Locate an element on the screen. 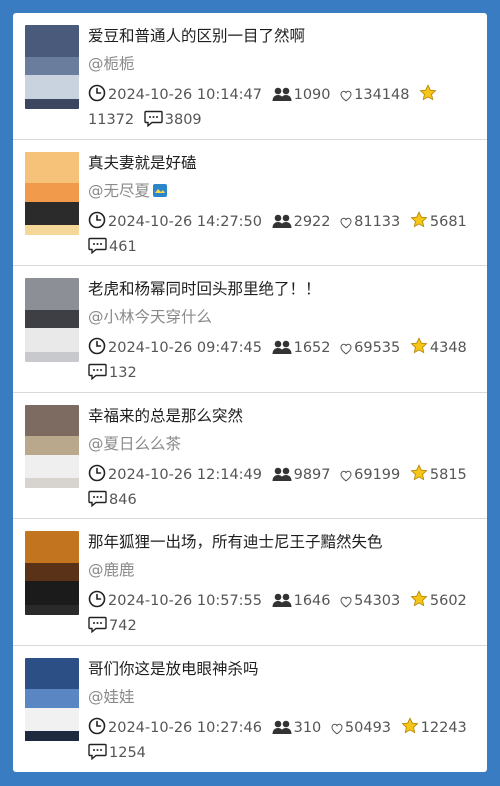  like-count: 81133 is located at coordinates (377, 221).